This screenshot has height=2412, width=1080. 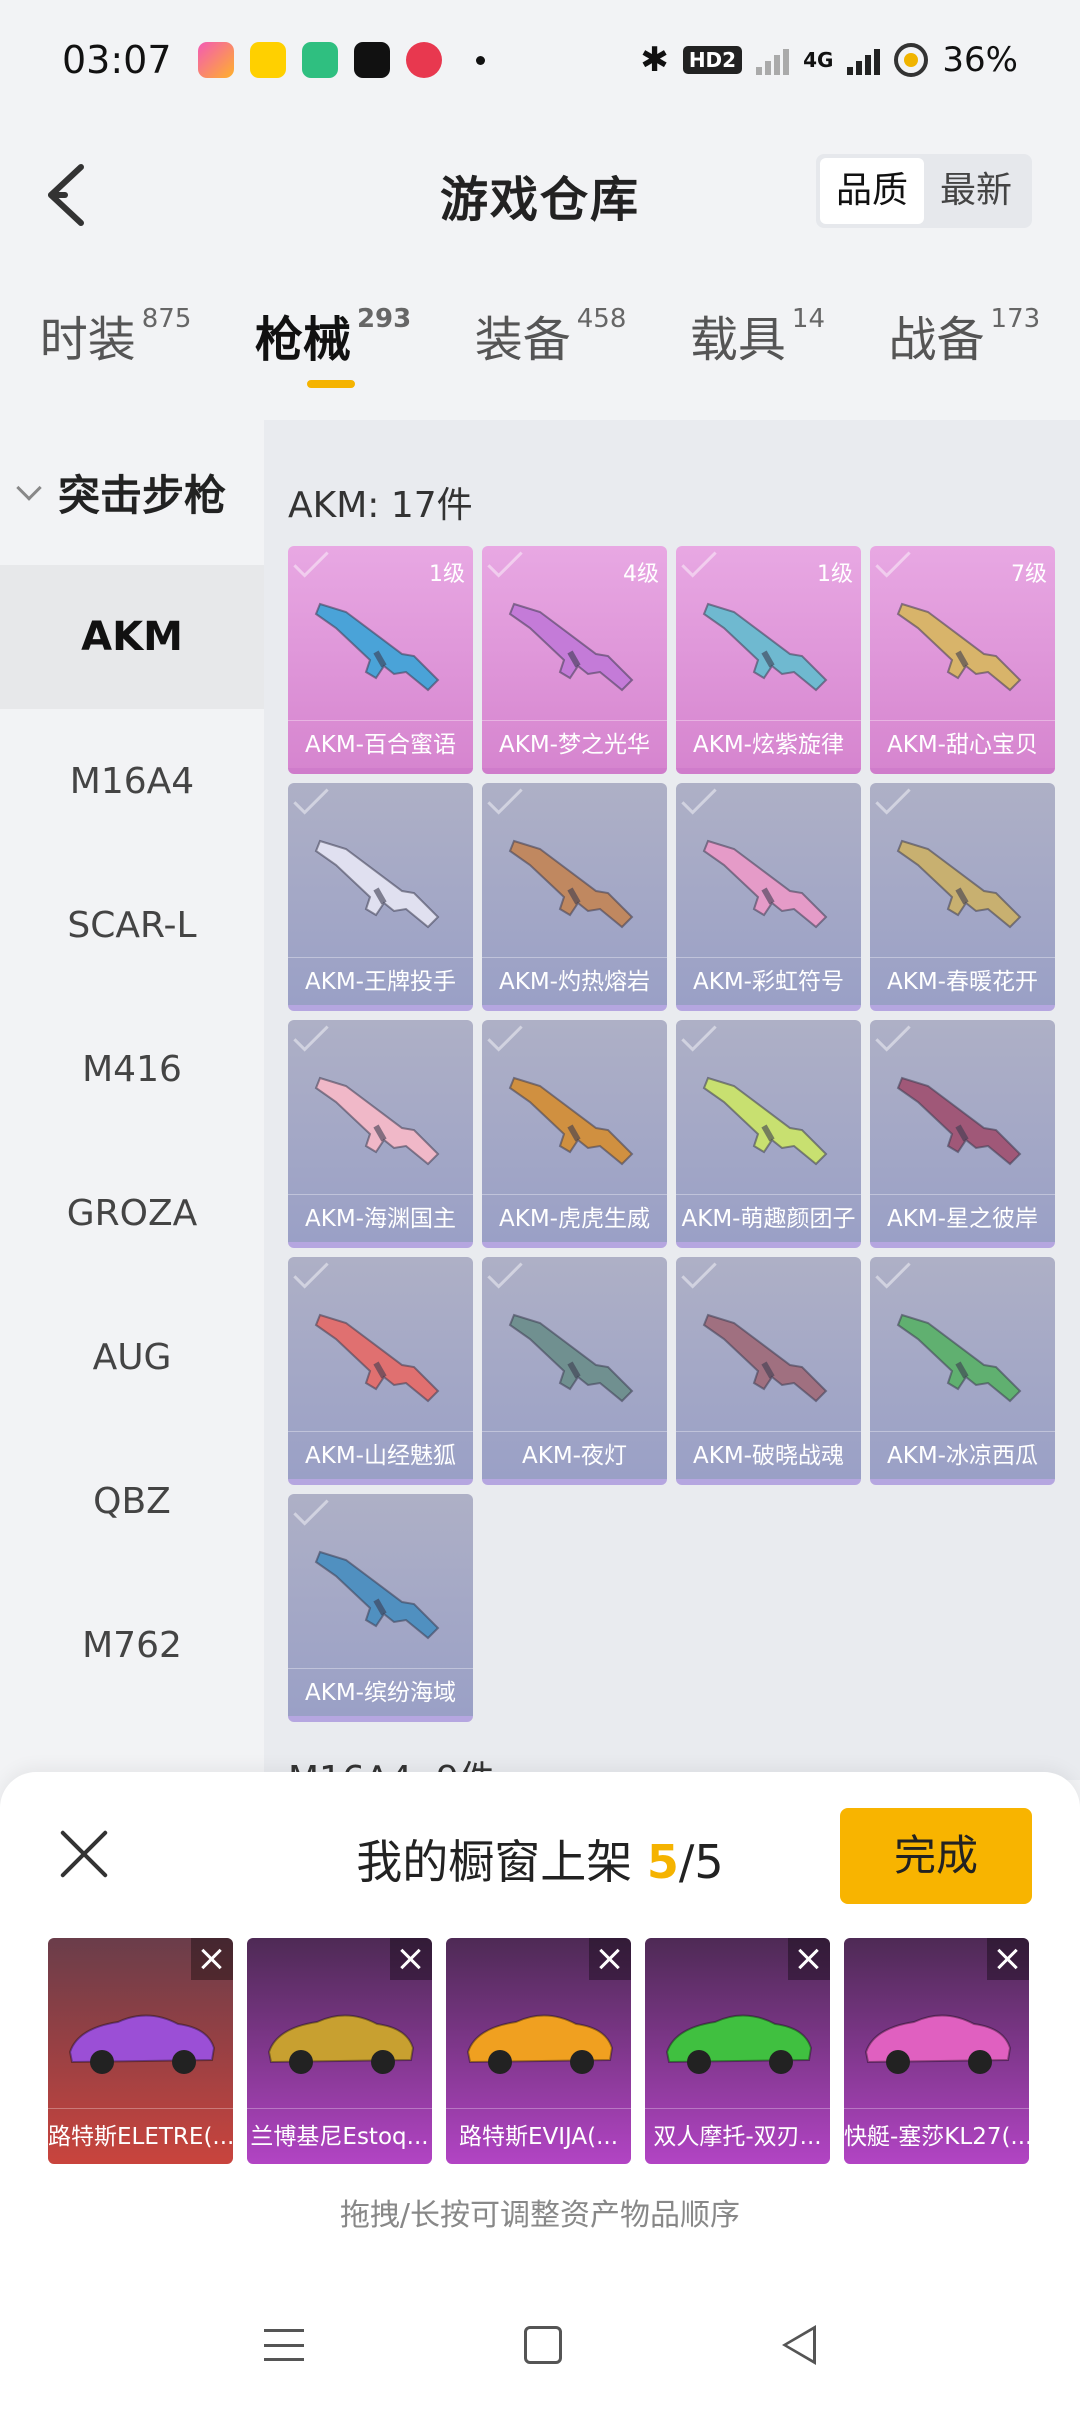 I want to click on tab-firearms: 枪械 293, so click(x=333, y=355).